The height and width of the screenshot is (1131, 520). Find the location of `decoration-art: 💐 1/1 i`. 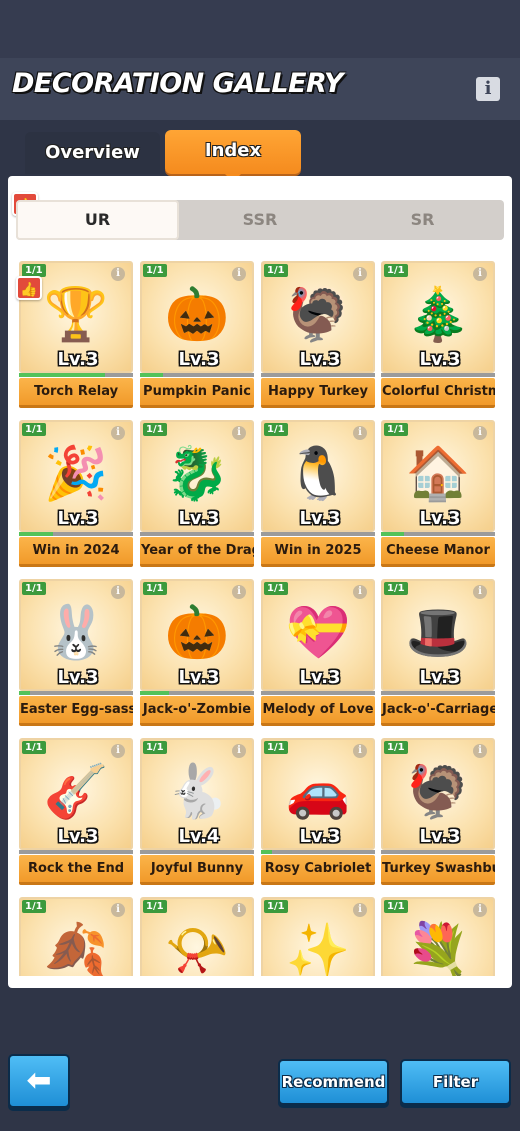

decoration-art: 💐 1/1 i is located at coordinates (438, 936).